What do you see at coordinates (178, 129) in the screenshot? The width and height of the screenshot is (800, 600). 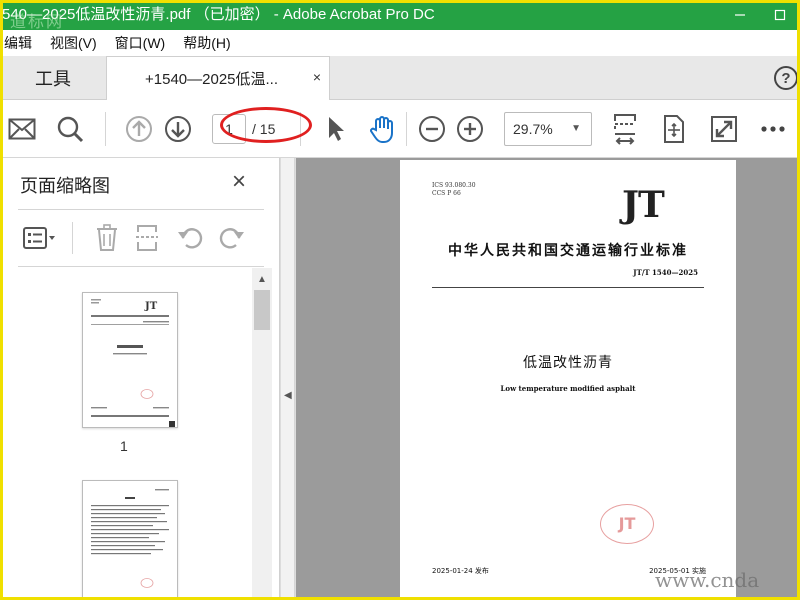 I see `page-down-icon` at bounding box center [178, 129].